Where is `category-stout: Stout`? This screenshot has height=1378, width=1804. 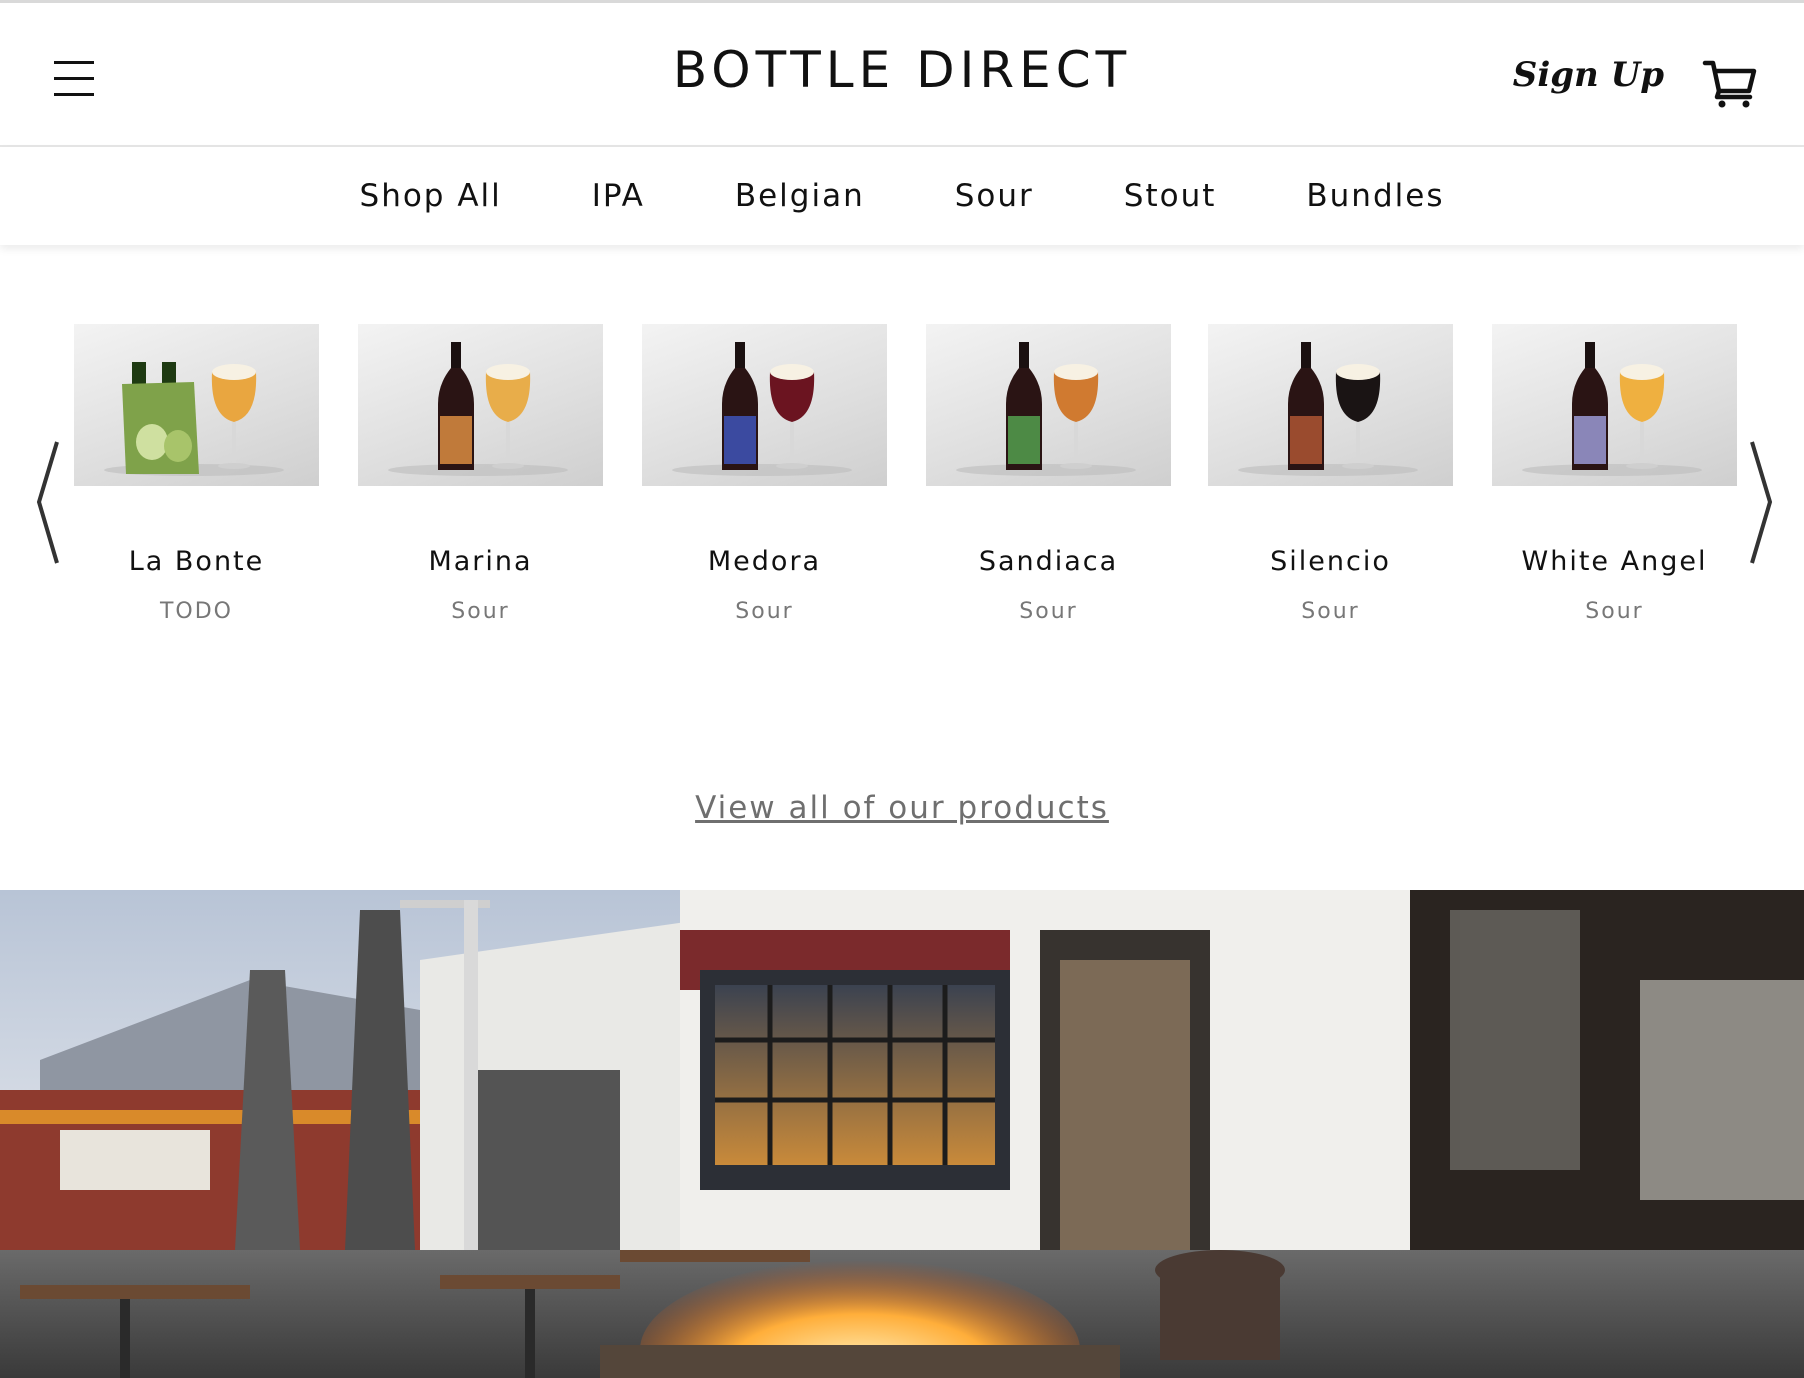
category-stout: Stout is located at coordinates (1170, 196).